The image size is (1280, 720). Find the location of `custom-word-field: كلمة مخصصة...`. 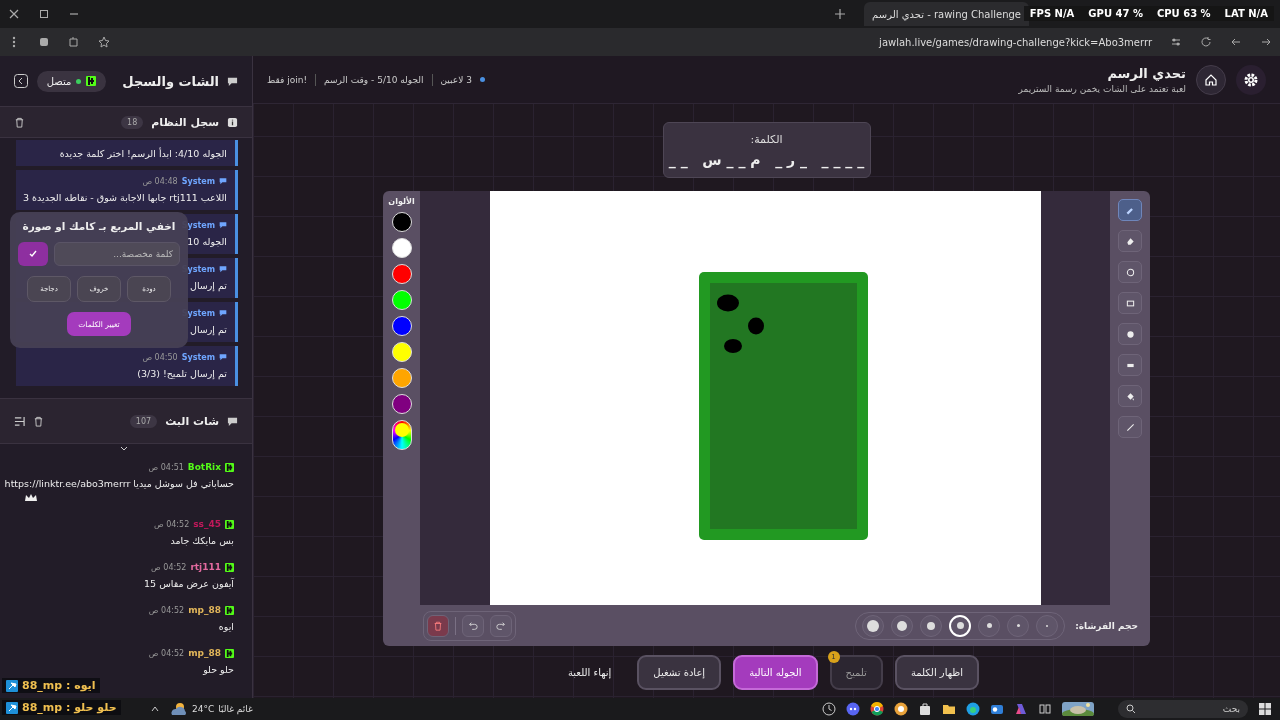

custom-word-field: كلمة مخصصة... is located at coordinates (117, 254).